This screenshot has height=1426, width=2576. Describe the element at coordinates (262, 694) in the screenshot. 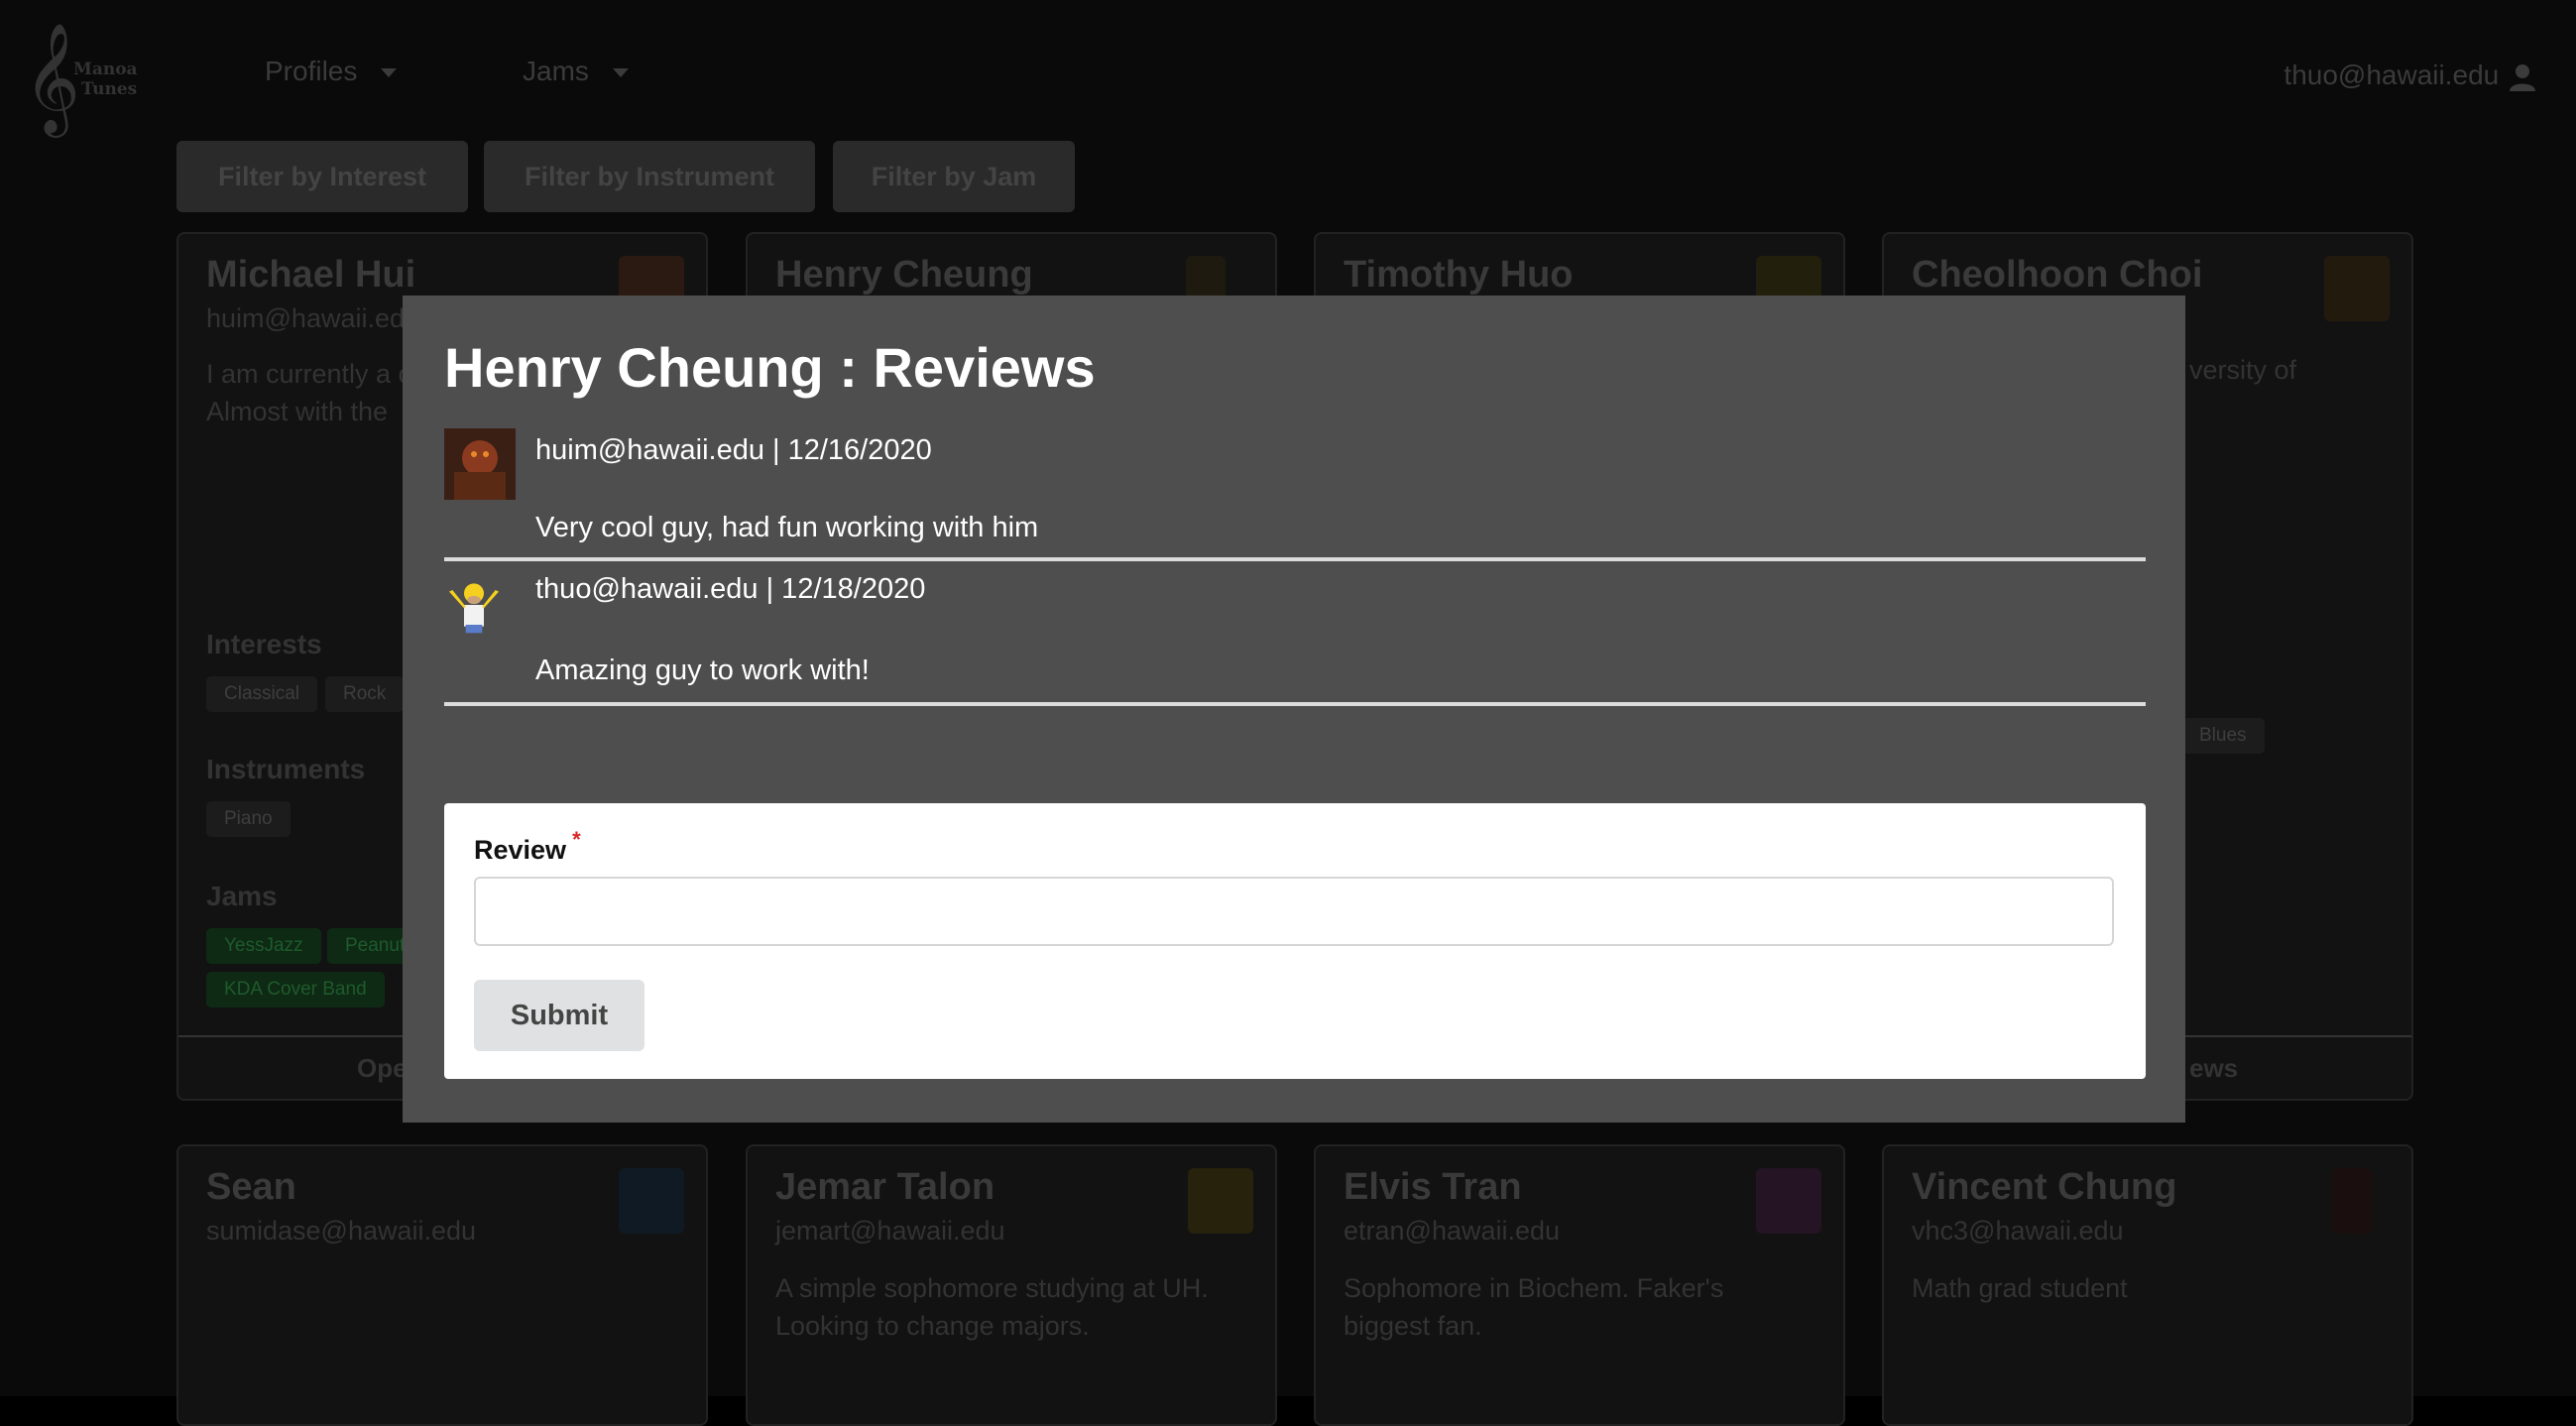

I see `interest-tag: Classical` at that location.